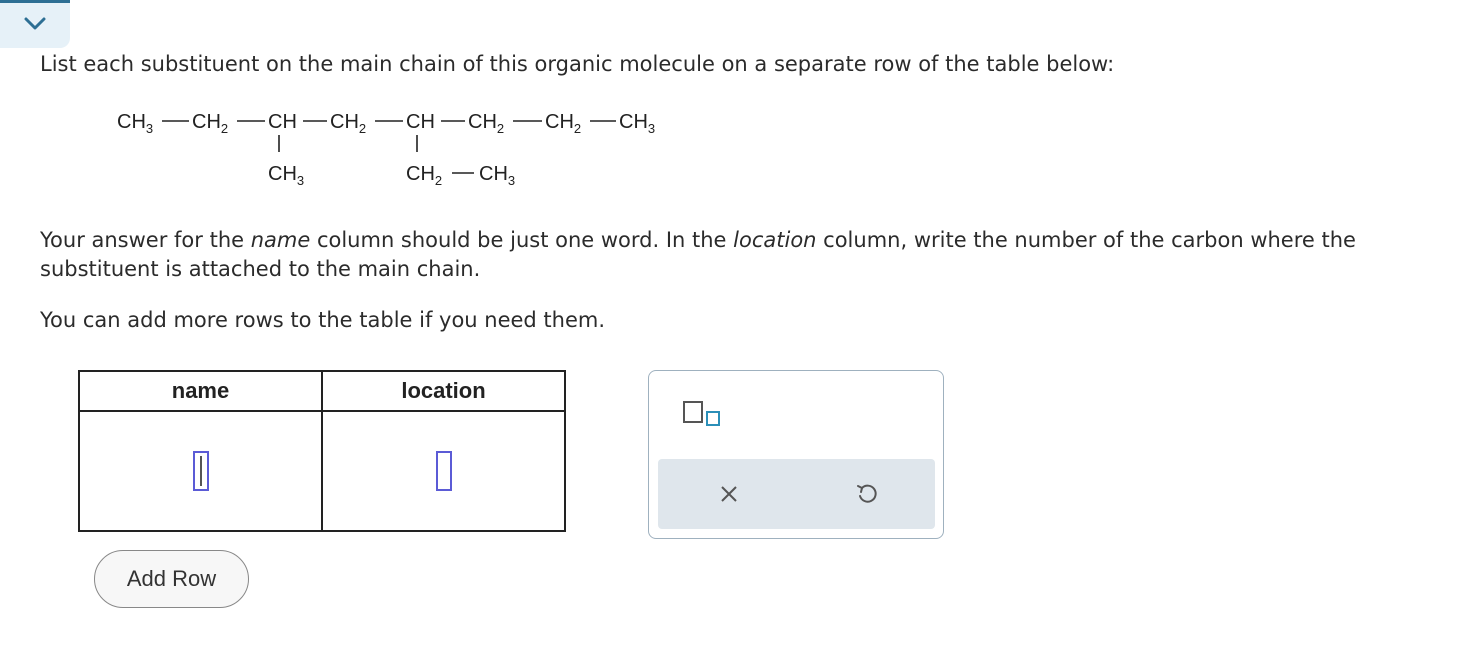 This screenshot has width=1465, height=646. Describe the element at coordinates (424, 175) in the screenshot. I see `branch-group: CH2` at that location.